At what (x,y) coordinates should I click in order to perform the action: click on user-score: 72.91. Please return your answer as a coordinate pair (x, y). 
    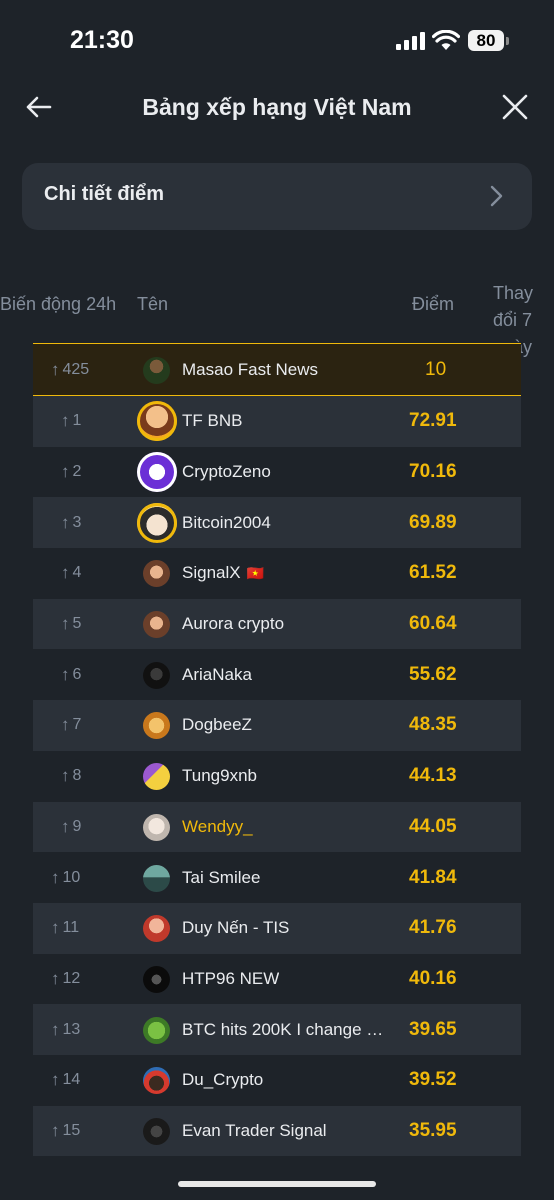
    Looking at the image, I should click on (433, 421).